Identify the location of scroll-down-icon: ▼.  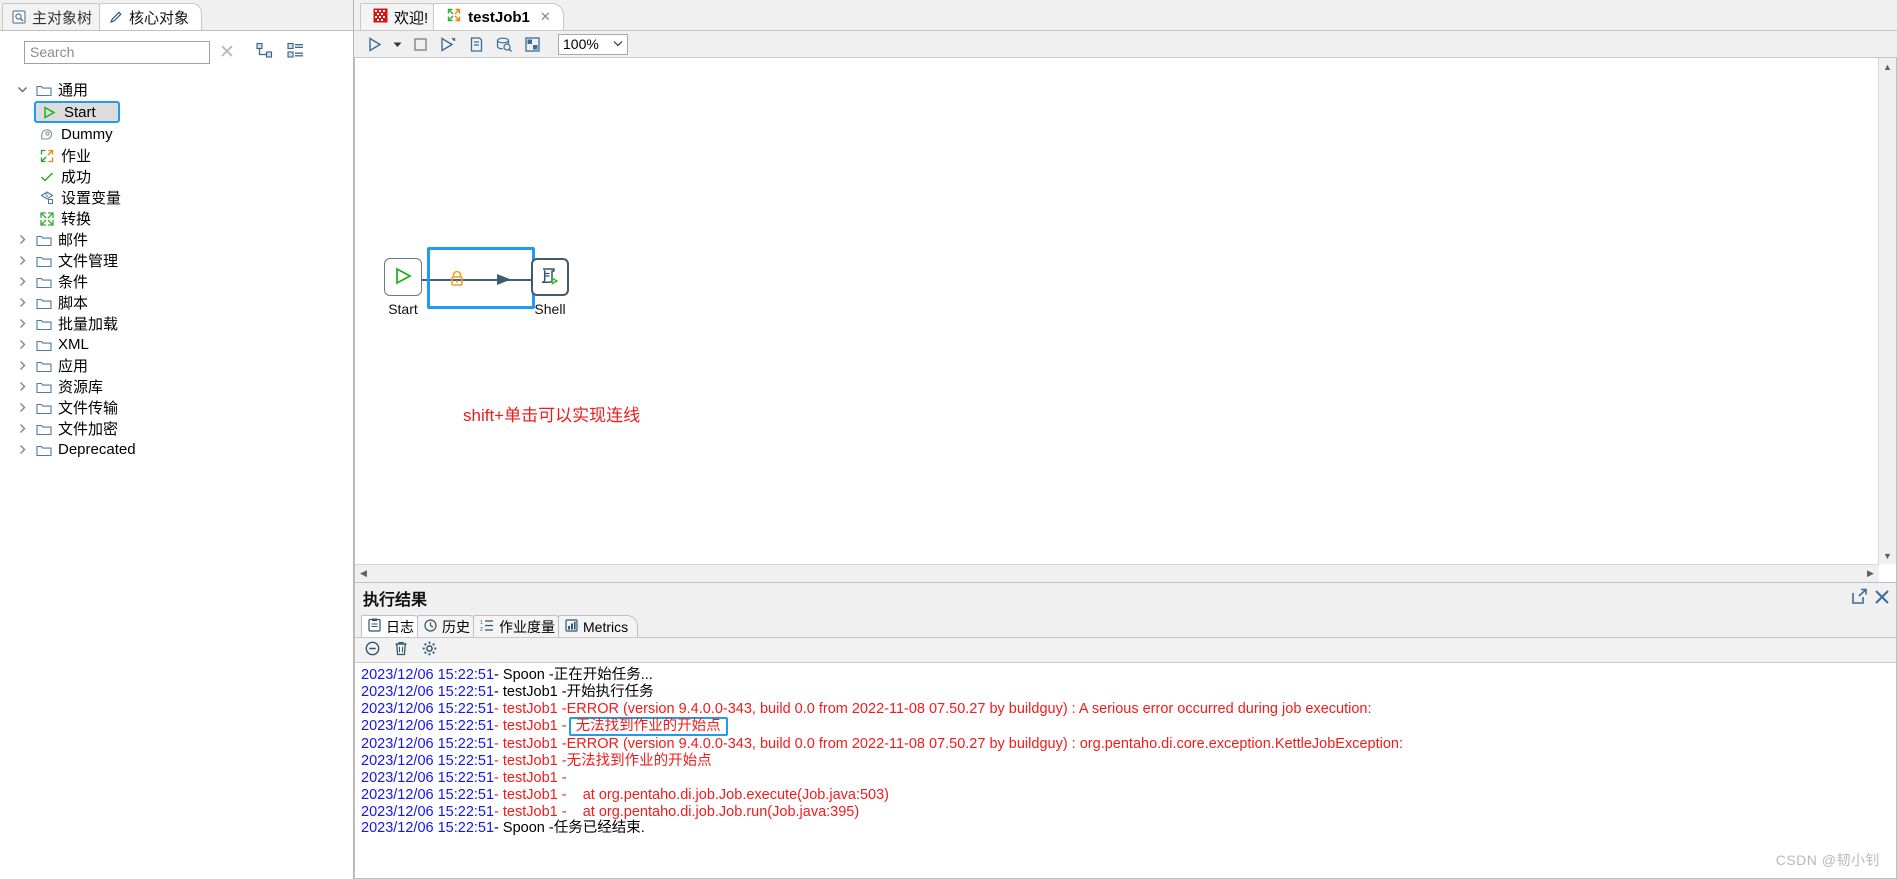
(1887, 555).